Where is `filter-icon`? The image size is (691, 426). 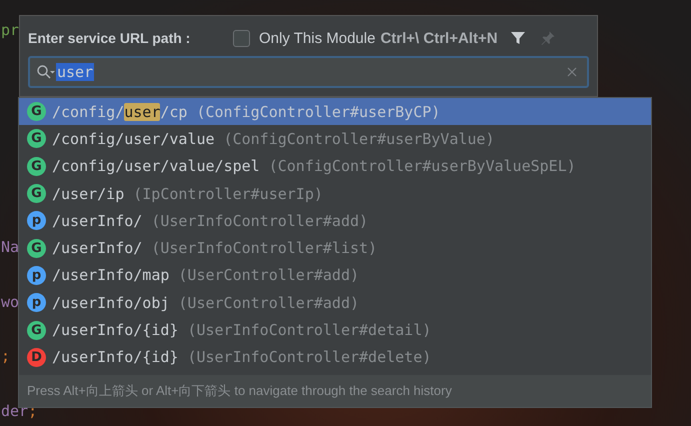 filter-icon is located at coordinates (518, 38).